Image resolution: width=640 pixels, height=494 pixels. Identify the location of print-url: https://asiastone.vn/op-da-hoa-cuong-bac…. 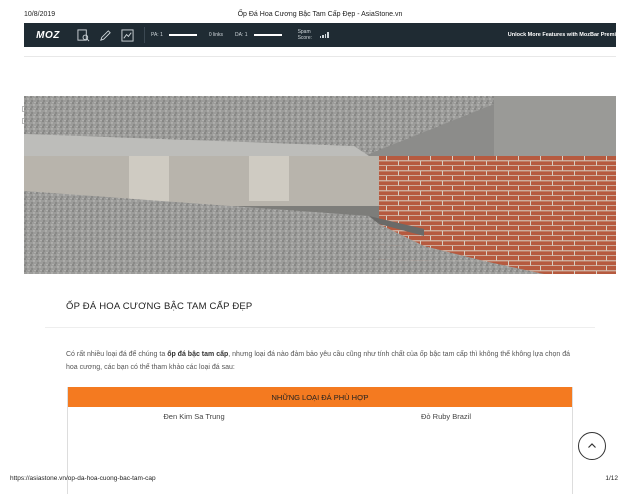
(83, 478).